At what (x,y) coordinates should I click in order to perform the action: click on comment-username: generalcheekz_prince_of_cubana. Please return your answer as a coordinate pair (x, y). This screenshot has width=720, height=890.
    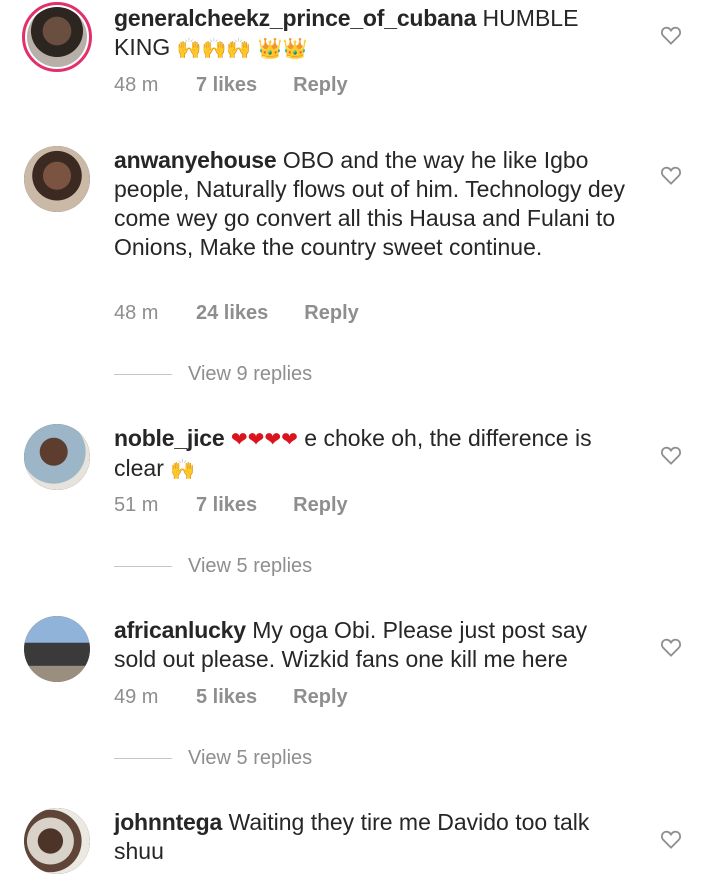
    Looking at the image, I should click on (295, 18).